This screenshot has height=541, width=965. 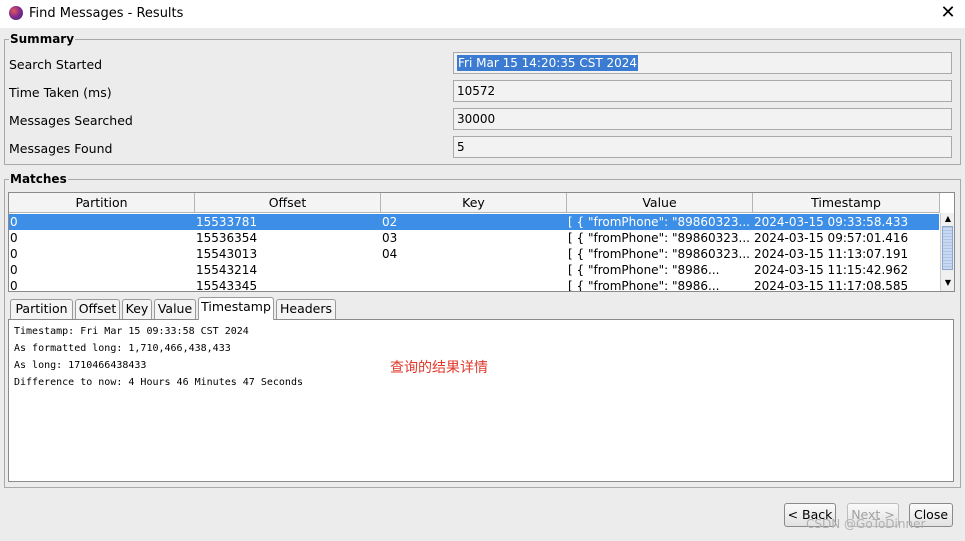 I want to click on messages-searched-field: 30000, so click(x=702, y=119).